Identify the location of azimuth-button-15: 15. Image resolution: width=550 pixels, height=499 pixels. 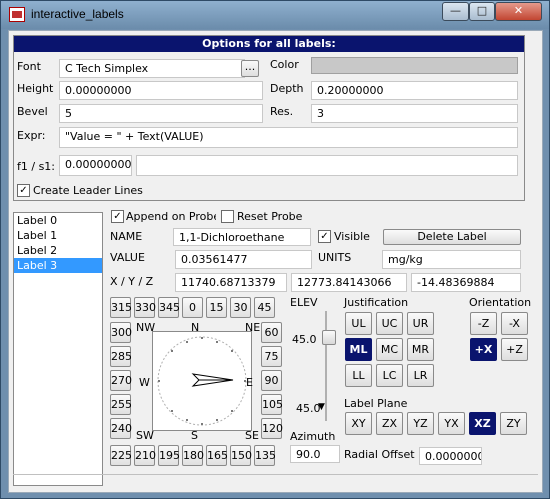
(216, 307).